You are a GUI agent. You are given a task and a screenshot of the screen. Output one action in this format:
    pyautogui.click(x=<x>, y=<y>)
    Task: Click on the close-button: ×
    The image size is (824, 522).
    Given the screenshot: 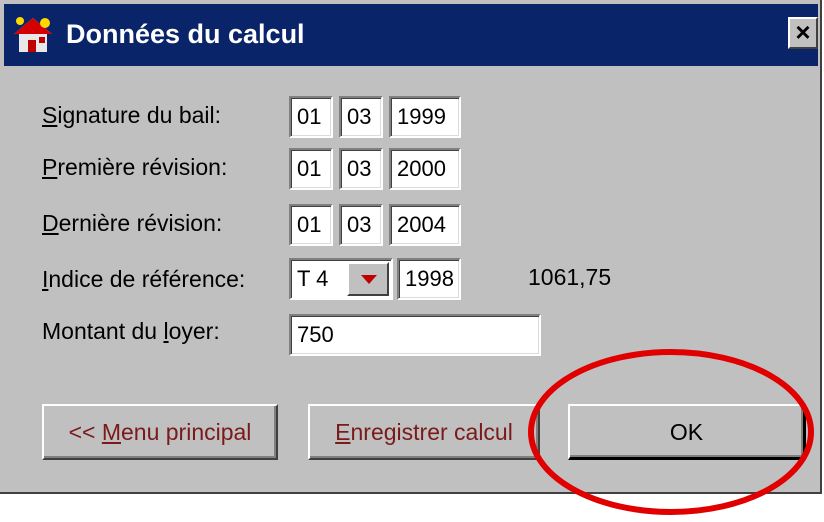 What is the action you would take?
    pyautogui.click(x=803, y=33)
    